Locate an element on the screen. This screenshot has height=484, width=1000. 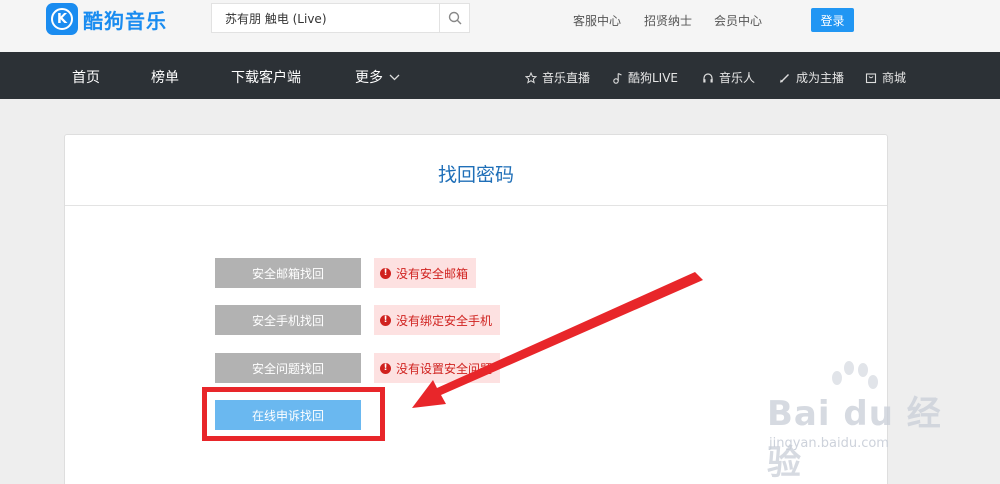
baidu-watermark: Bai du 经验 jingyan.baidu.com is located at coordinates (855, 422).